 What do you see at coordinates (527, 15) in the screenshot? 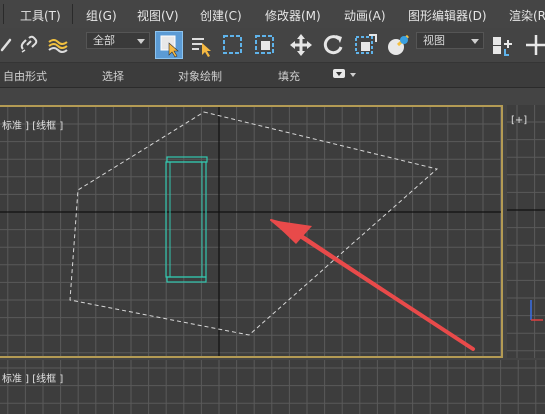
I see `menu-rendering: 渲染(R` at bounding box center [527, 15].